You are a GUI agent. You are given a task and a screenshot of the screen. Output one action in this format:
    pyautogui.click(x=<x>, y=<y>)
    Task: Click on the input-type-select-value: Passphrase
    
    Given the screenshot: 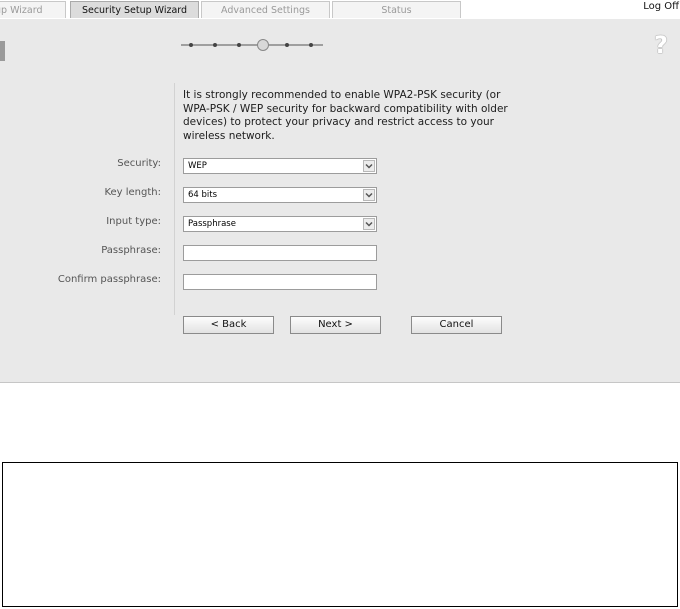 What is the action you would take?
    pyautogui.click(x=212, y=224)
    